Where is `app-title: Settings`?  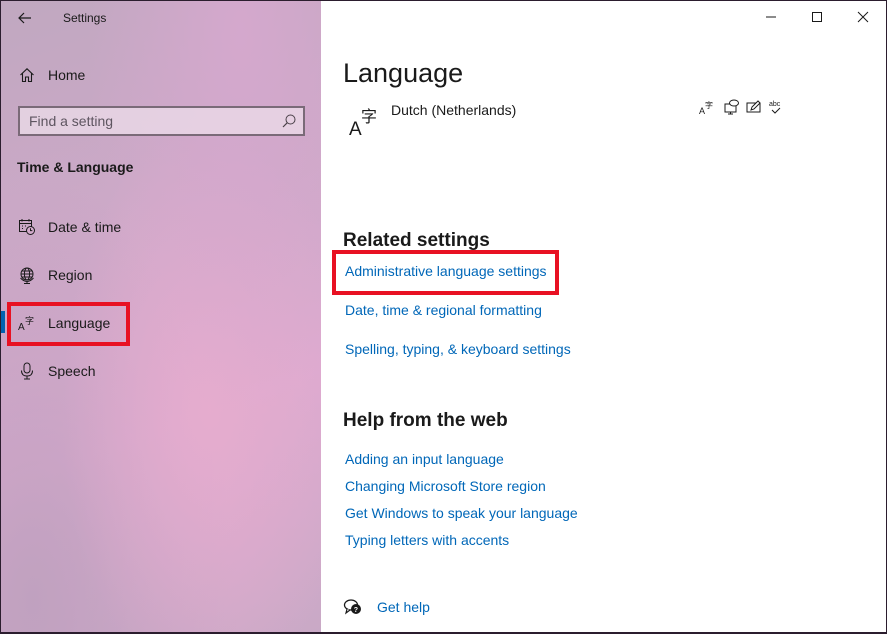 app-title: Settings is located at coordinates (85, 18).